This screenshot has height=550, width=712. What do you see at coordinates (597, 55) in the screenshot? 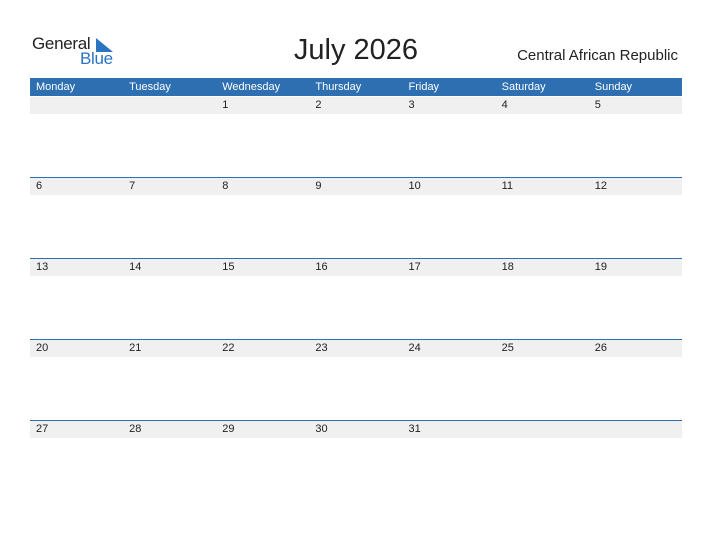
I see `country-name: Central African Republic` at bounding box center [597, 55].